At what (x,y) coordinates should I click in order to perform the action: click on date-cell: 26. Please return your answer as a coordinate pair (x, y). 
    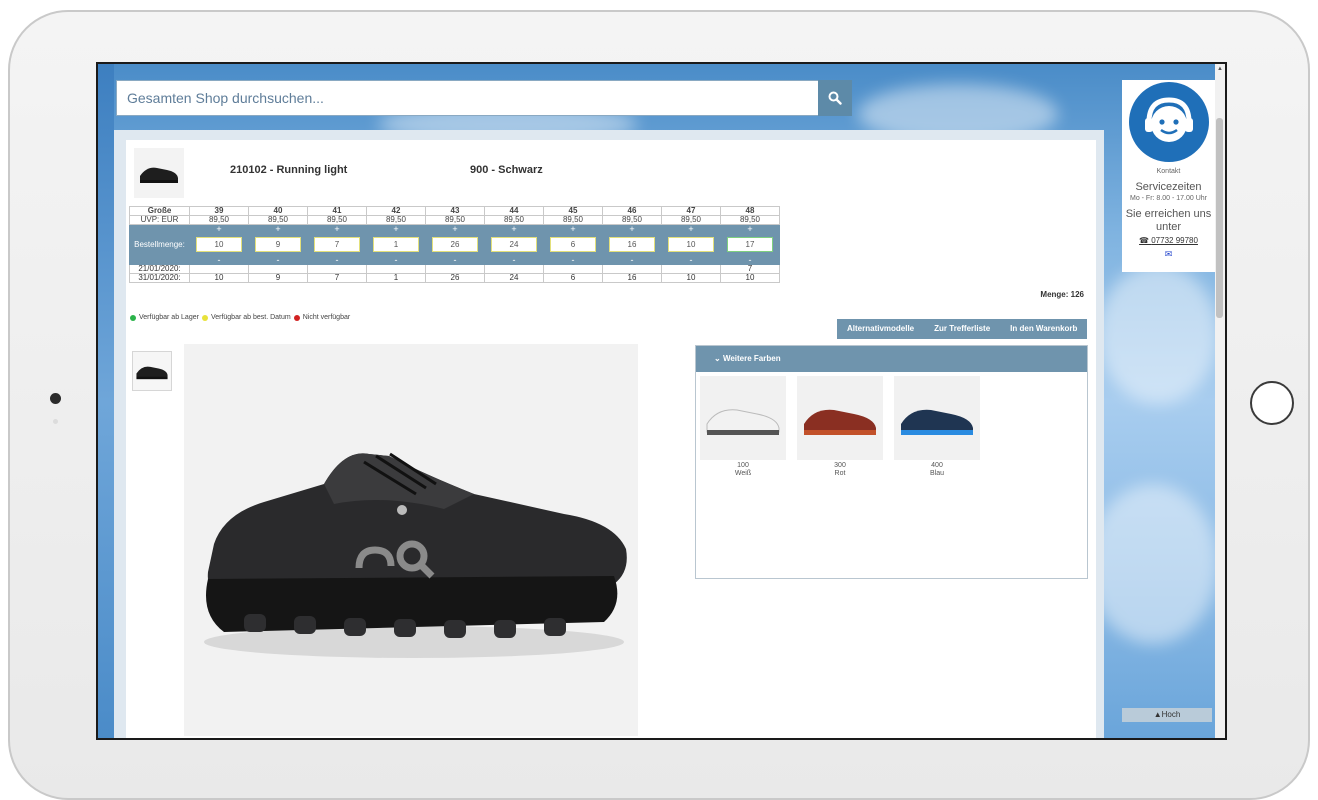
    Looking at the image, I should click on (455, 278).